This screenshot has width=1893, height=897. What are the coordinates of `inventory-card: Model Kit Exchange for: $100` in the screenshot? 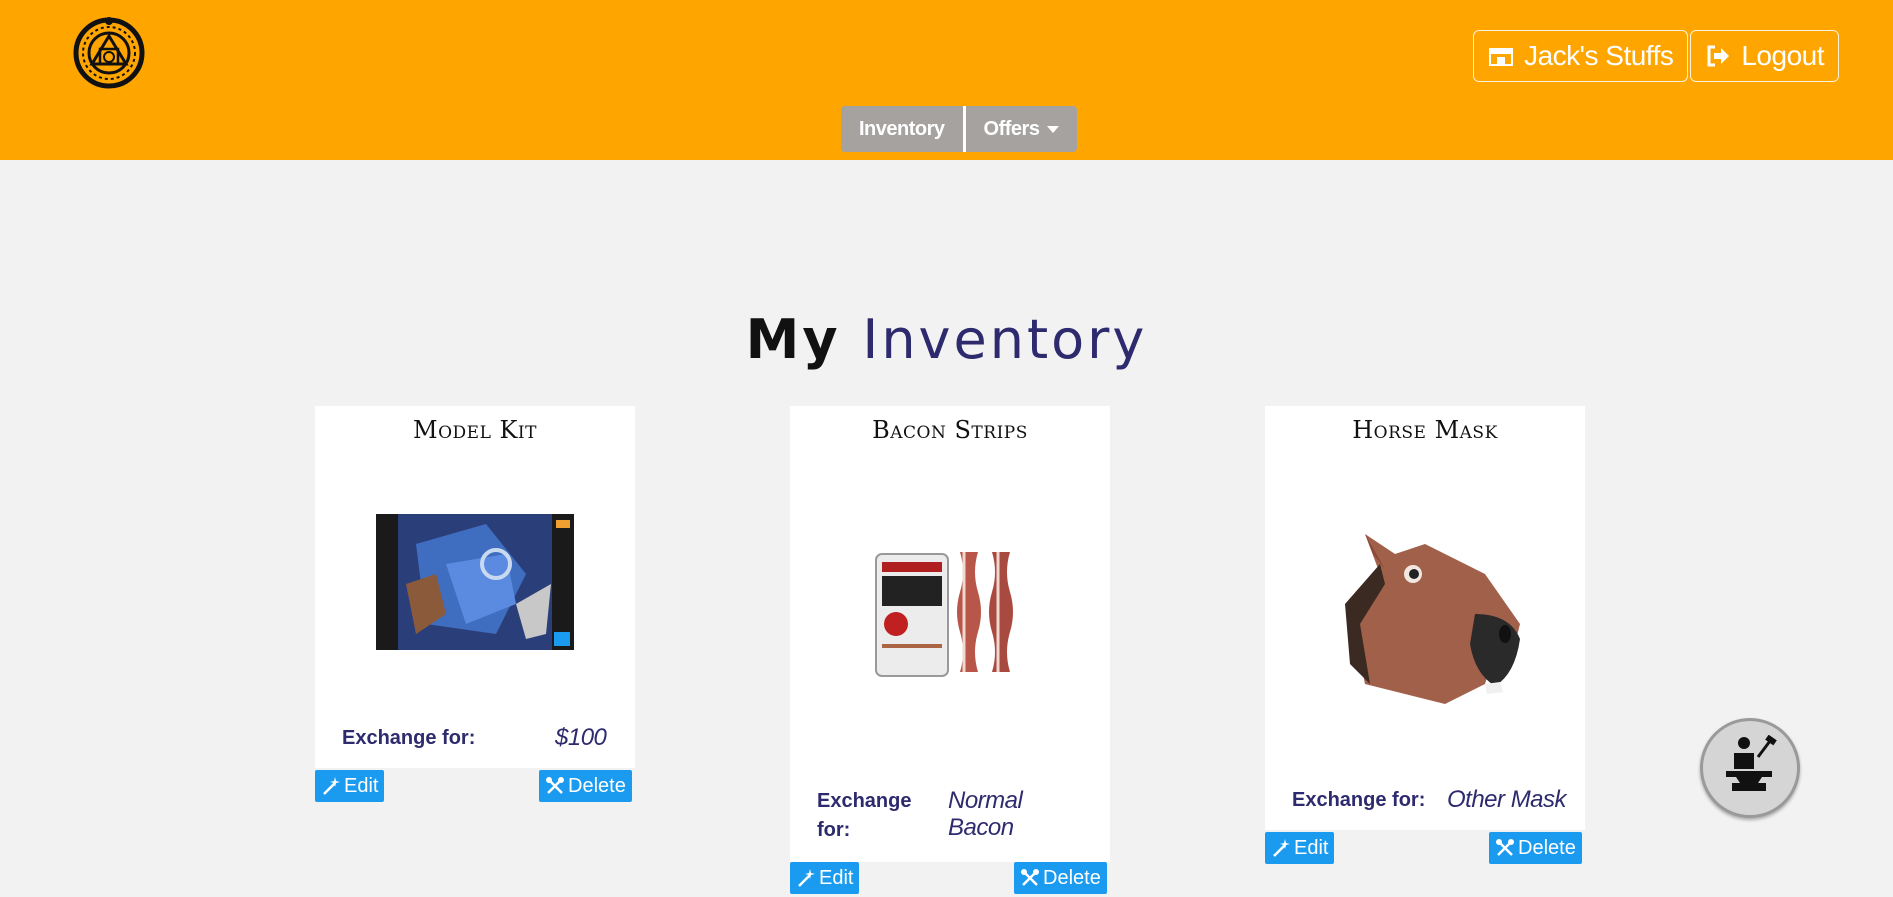 It's located at (475, 587).